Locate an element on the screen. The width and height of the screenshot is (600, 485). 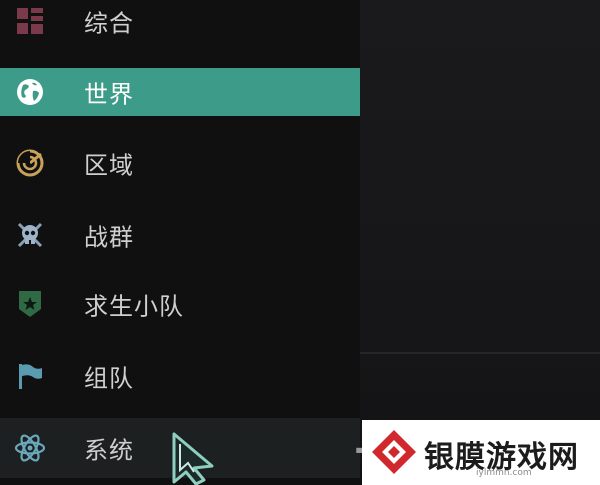
grid-icon is located at coordinates (30, 21).